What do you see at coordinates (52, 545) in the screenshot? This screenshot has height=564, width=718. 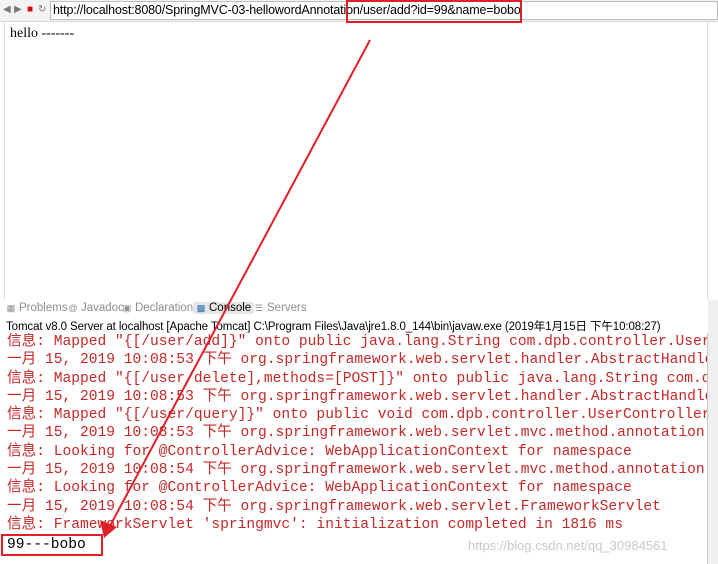 I see `output-highlight-box` at bounding box center [52, 545].